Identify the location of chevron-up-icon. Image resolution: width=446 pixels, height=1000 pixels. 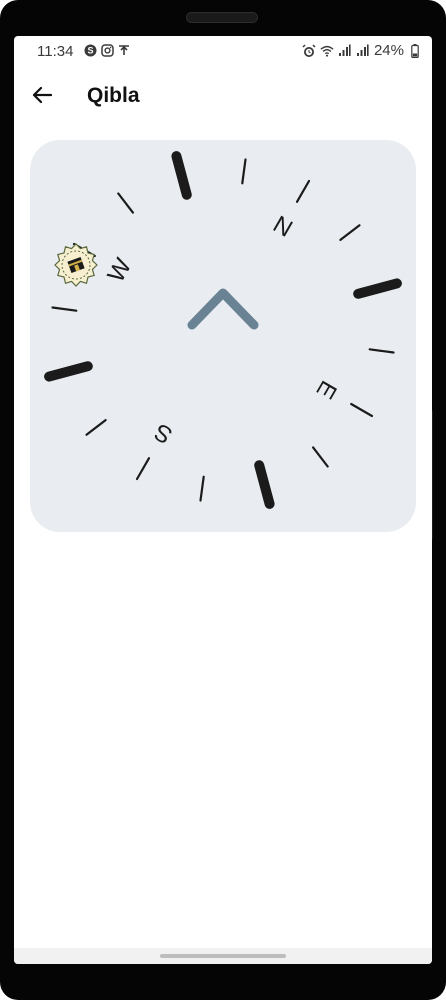
(223, 309).